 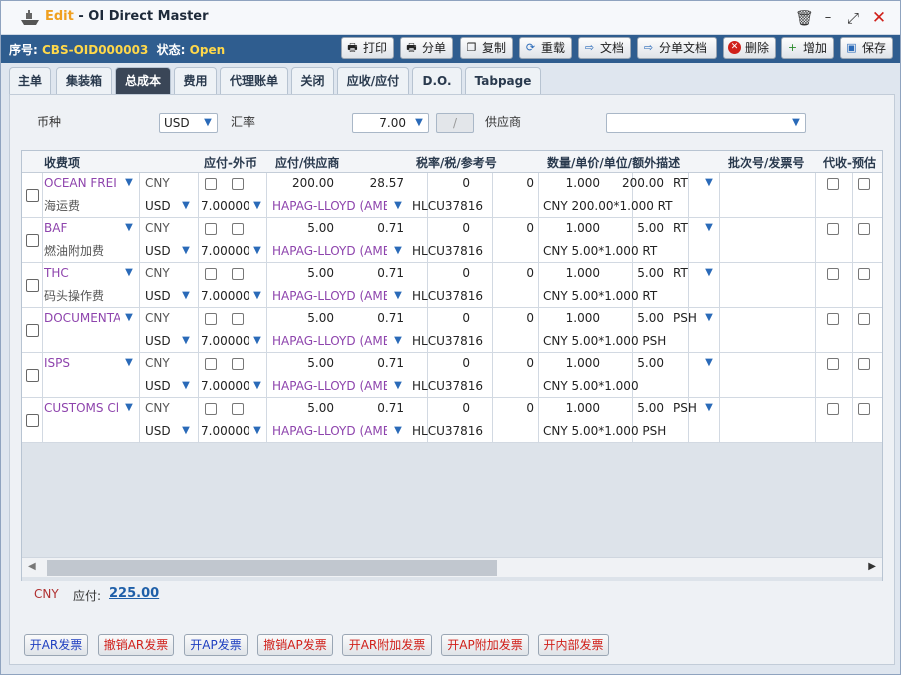 I want to click on tab-charges: 费用, so click(x=195, y=81).